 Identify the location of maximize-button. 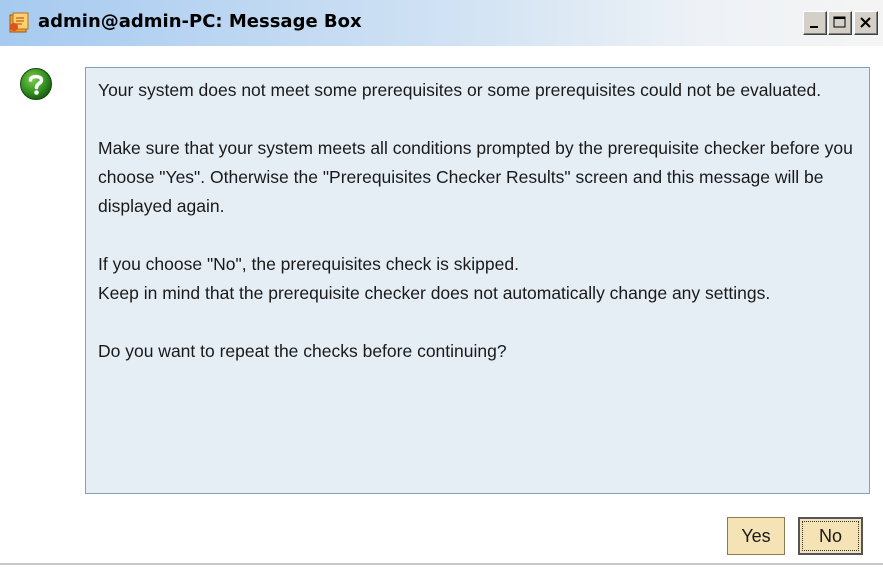
(840, 23).